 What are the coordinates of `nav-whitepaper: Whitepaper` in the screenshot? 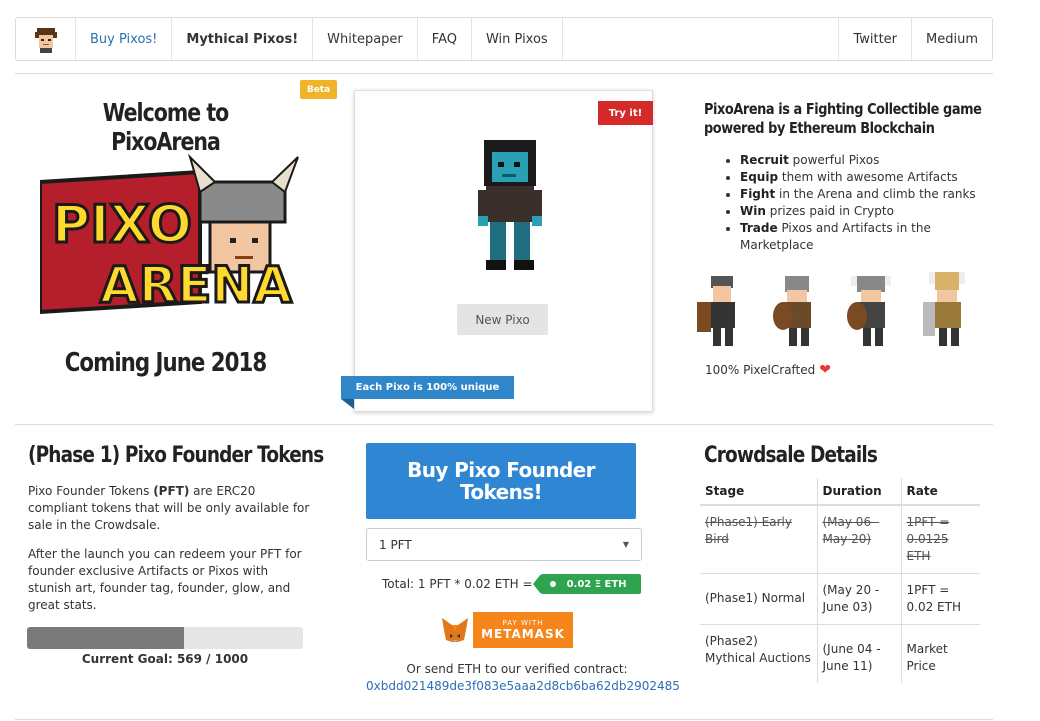 It's located at (365, 39).